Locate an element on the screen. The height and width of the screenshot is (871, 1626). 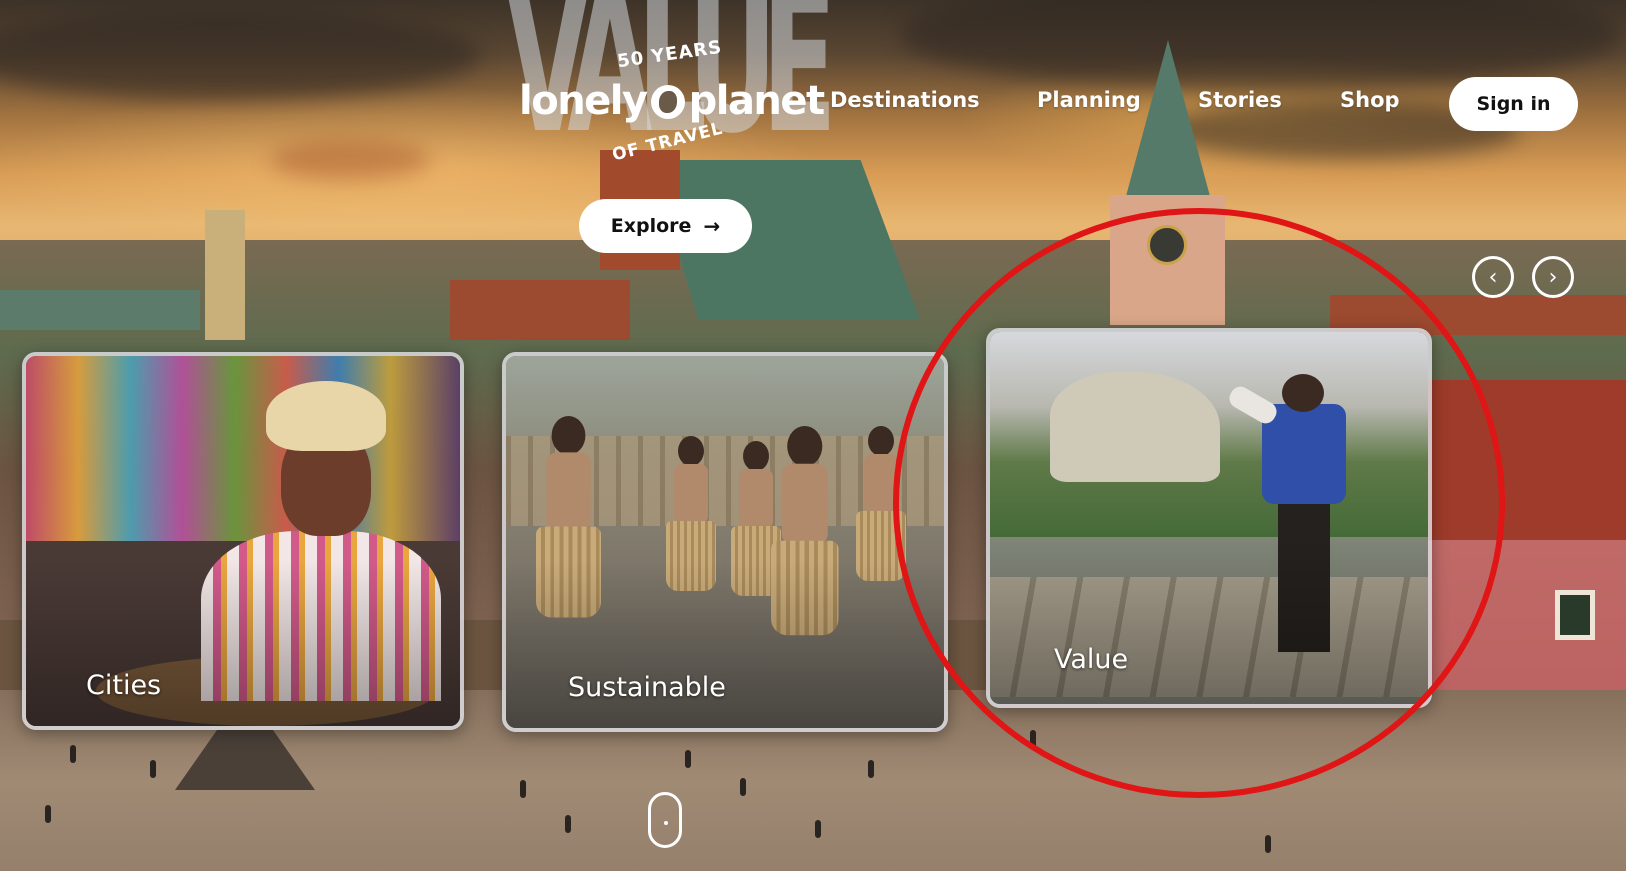
carousel-next-button: › is located at coordinates (1553, 277).